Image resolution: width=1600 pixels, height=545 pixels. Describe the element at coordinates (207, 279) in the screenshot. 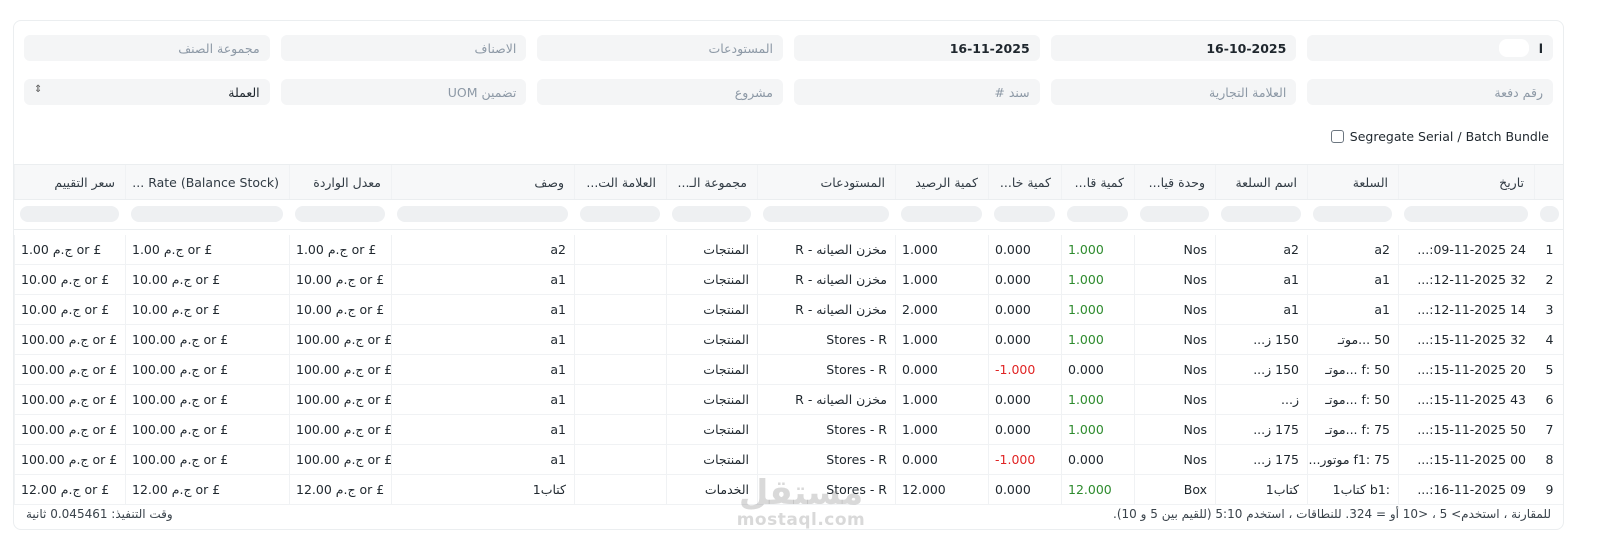

I see `cell-balance-rate: £ or ج.م 10.00` at that location.